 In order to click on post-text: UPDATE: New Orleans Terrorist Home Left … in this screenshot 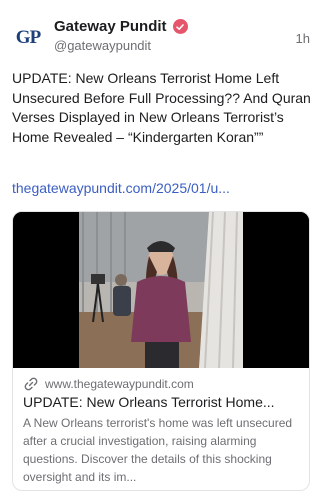, I will do `click(161, 107)`.